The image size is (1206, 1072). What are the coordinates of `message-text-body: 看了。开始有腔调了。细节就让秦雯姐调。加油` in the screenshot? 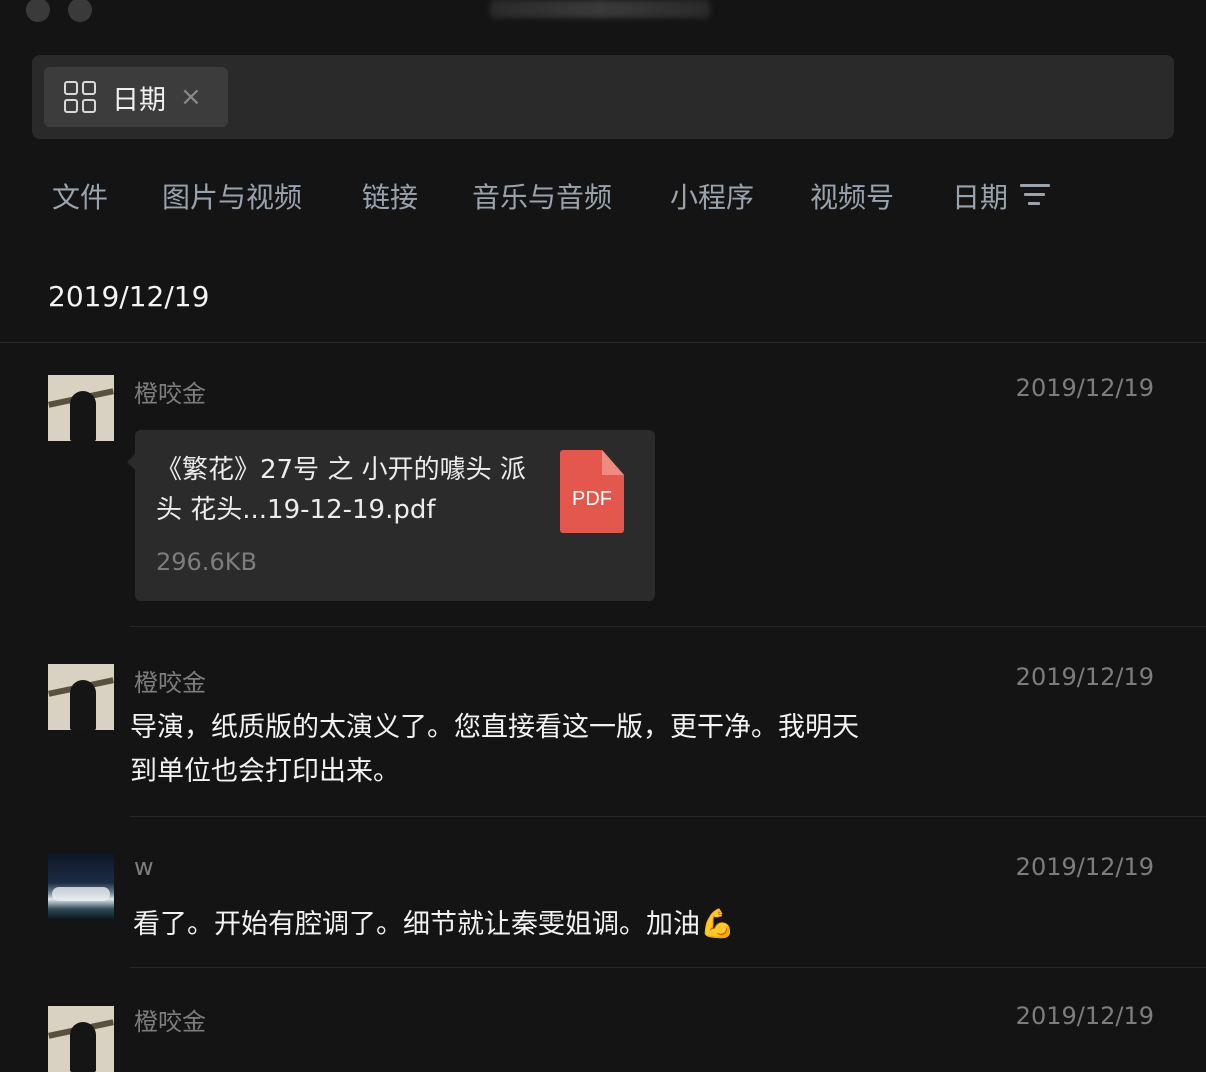 It's located at (416, 924).